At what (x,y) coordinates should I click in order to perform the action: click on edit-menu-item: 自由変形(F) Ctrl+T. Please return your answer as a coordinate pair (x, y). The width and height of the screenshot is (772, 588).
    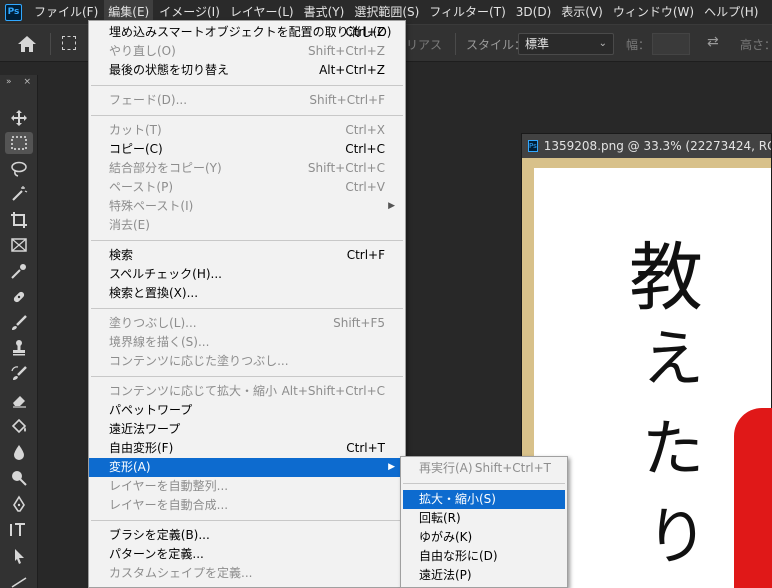
    Looking at the image, I should click on (247, 448).